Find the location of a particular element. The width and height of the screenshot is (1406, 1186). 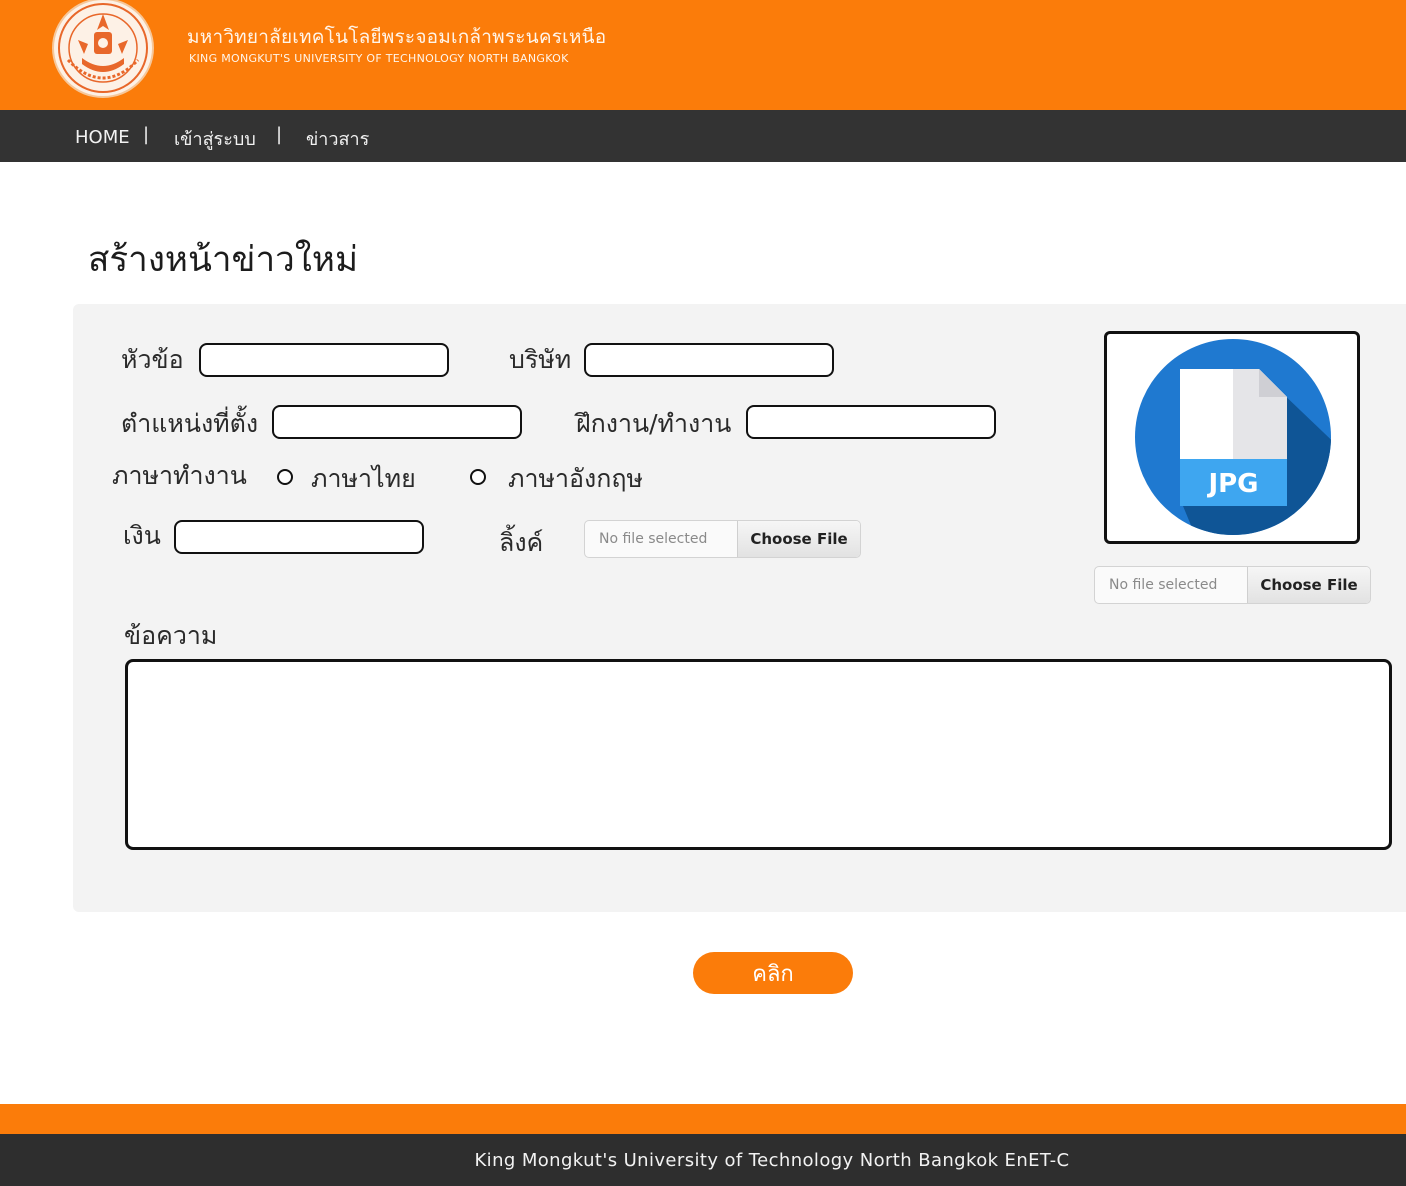

money-input is located at coordinates (299, 537).